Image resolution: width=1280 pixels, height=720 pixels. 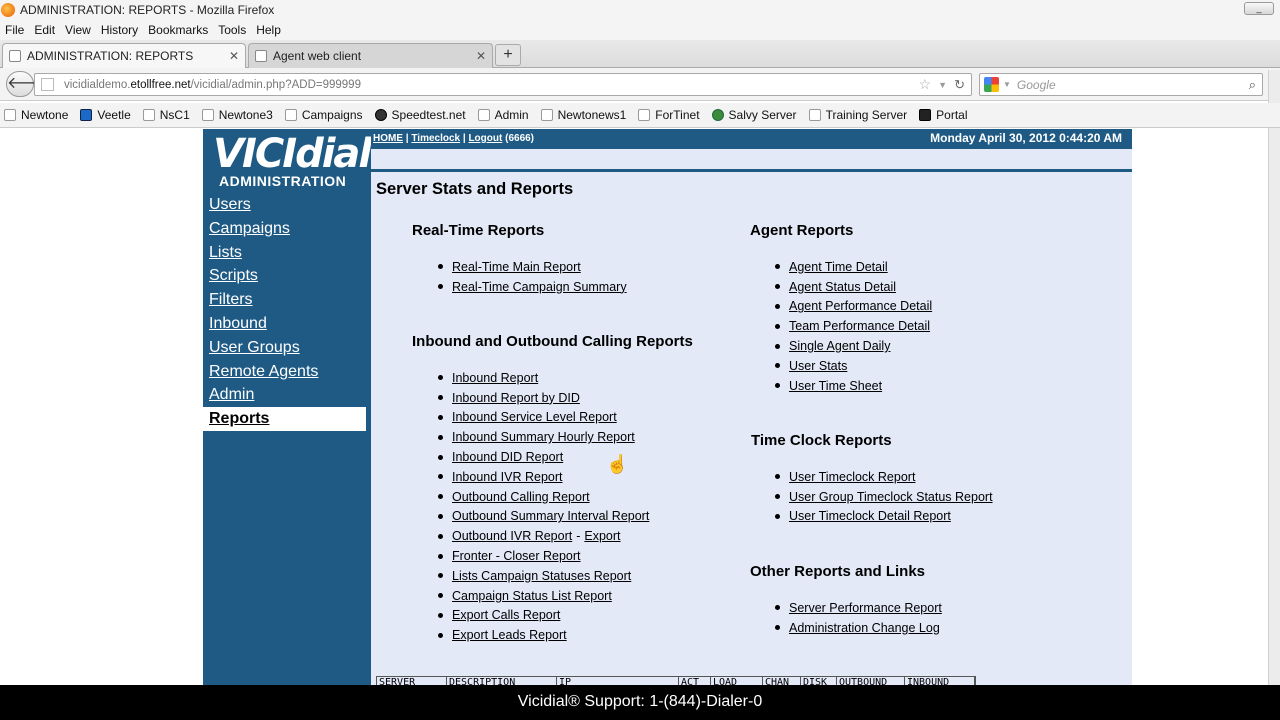 What do you see at coordinates (322, 115) in the screenshot?
I see `bookmark-campaigns: Campaigns` at bounding box center [322, 115].